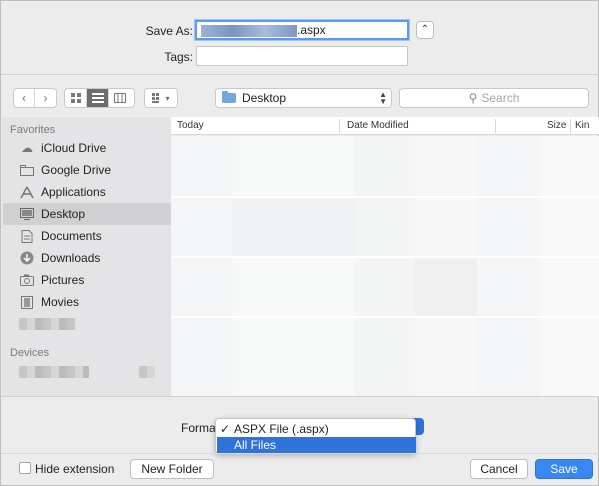 This screenshot has height=486, width=599. I want to click on sidebar-item-downloads: Downloads, so click(87, 258).